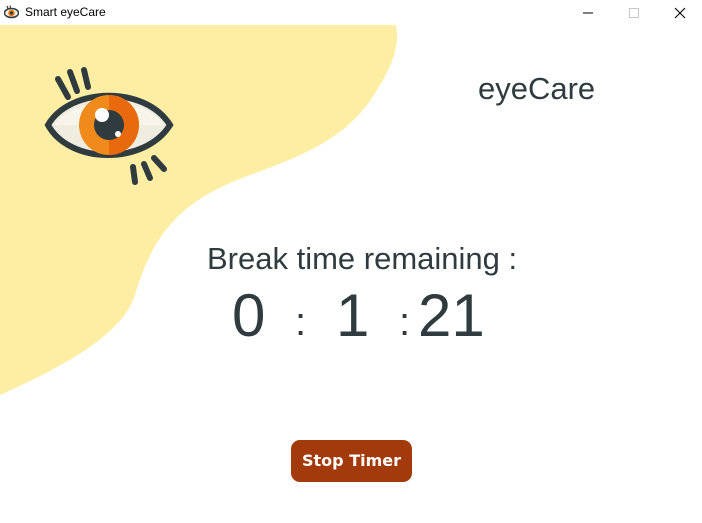 The width and height of the screenshot is (702, 523). What do you see at coordinates (353, 315) in the screenshot?
I see `timer-minutes: 1` at bounding box center [353, 315].